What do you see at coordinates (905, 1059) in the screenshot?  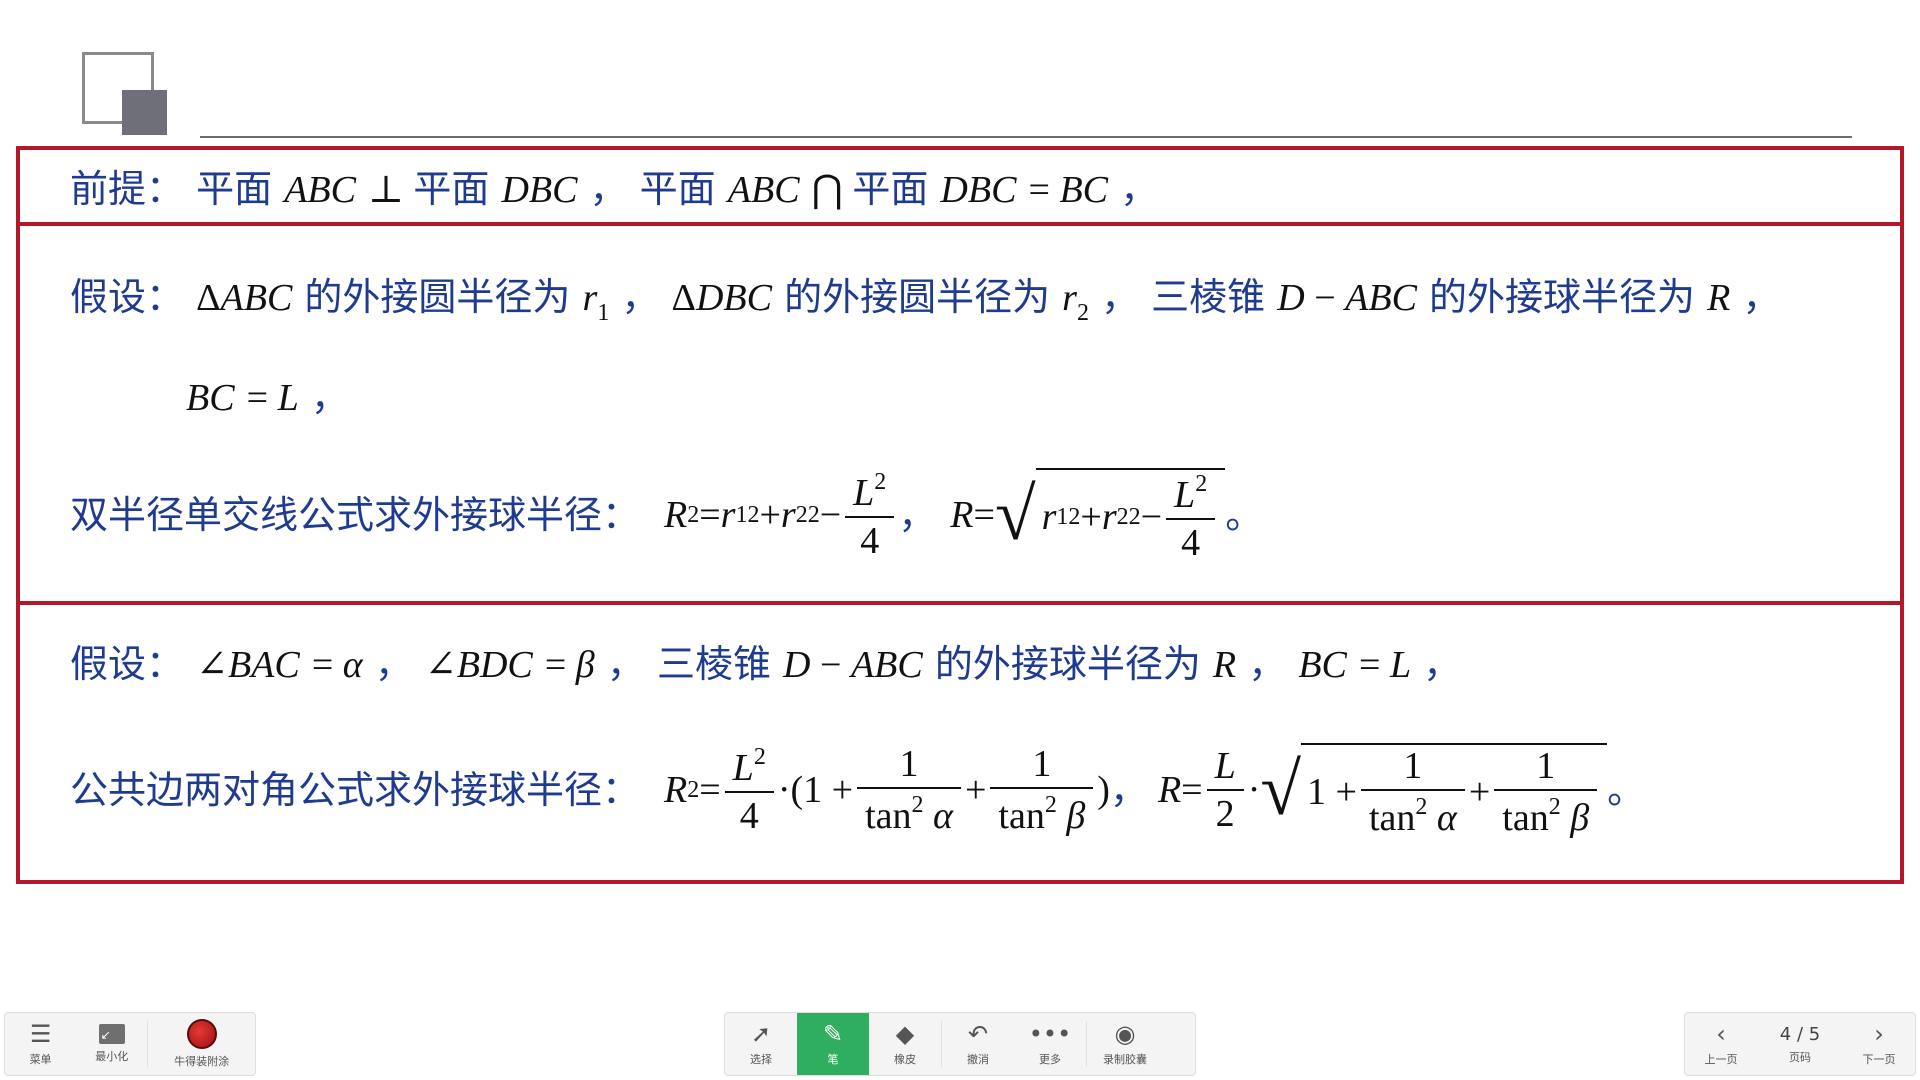 I see `eraser-label: 橡皮` at bounding box center [905, 1059].